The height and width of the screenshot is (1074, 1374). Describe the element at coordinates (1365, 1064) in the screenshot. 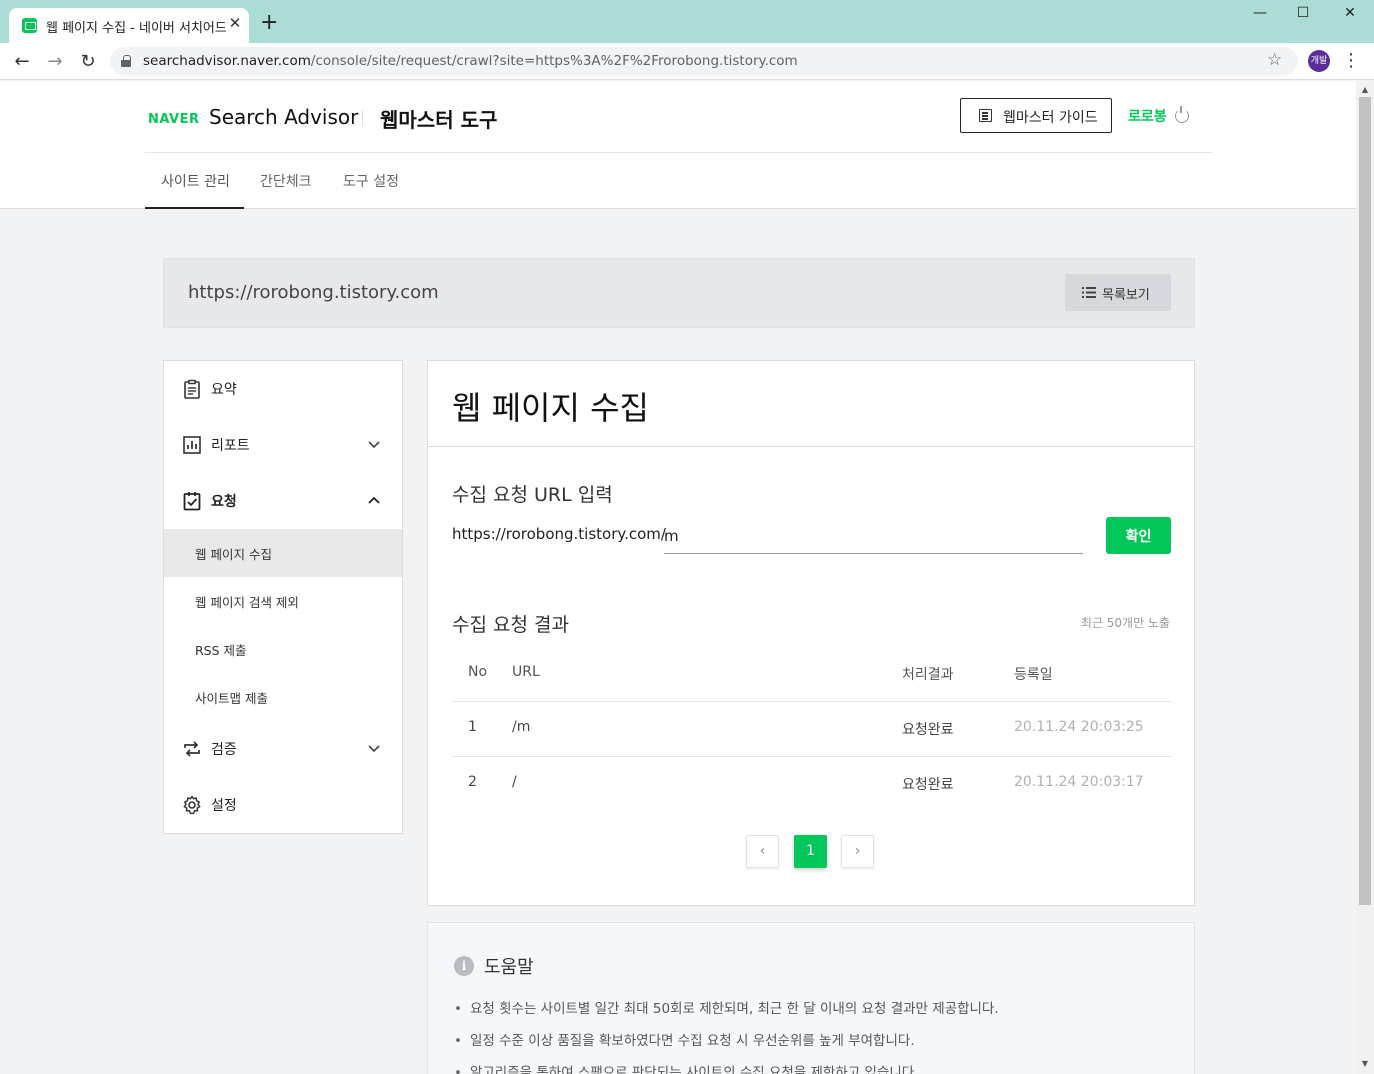

I see `scroll-down-arrow-icon: ▼` at that location.